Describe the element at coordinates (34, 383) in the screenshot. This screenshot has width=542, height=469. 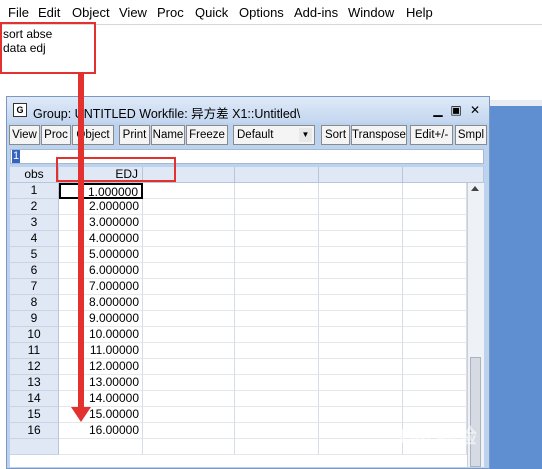
I see `row-number: 13` at that location.